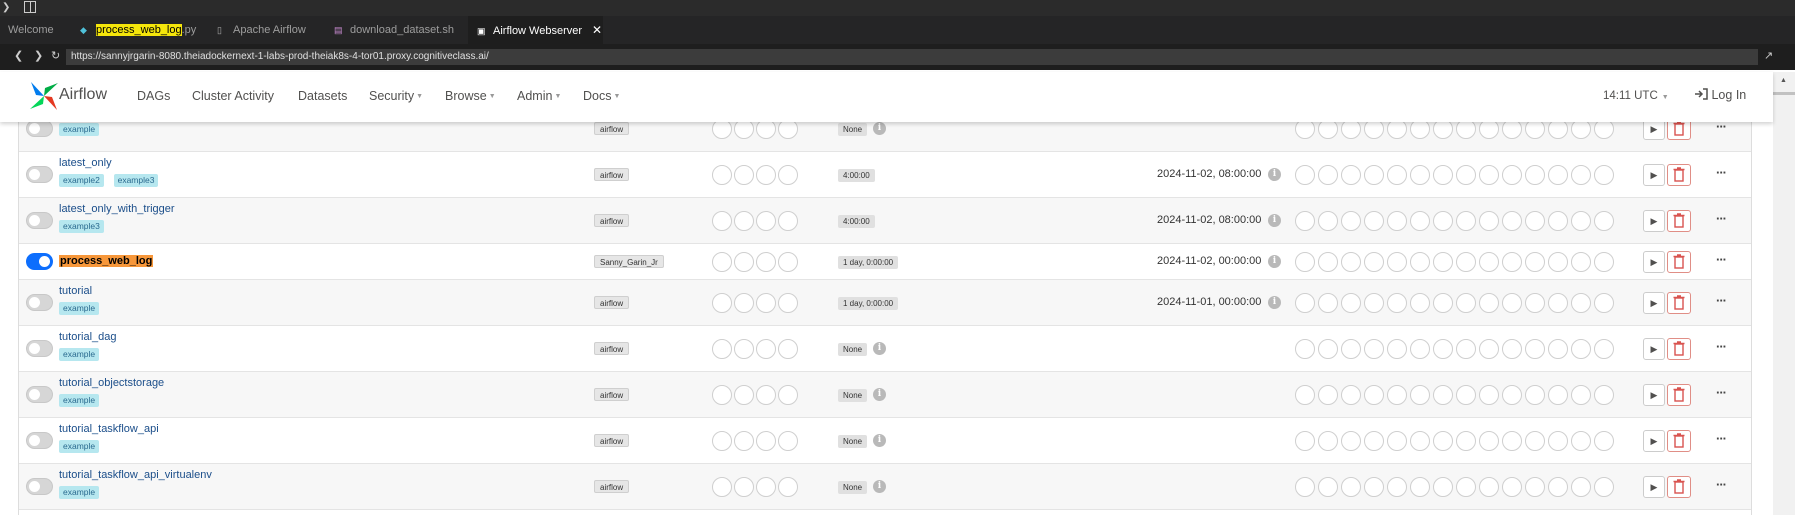 Image resolution: width=1795 pixels, height=515 pixels. What do you see at coordinates (601, 96) in the screenshot?
I see `nav-item-docs: Docs ▼` at bounding box center [601, 96].